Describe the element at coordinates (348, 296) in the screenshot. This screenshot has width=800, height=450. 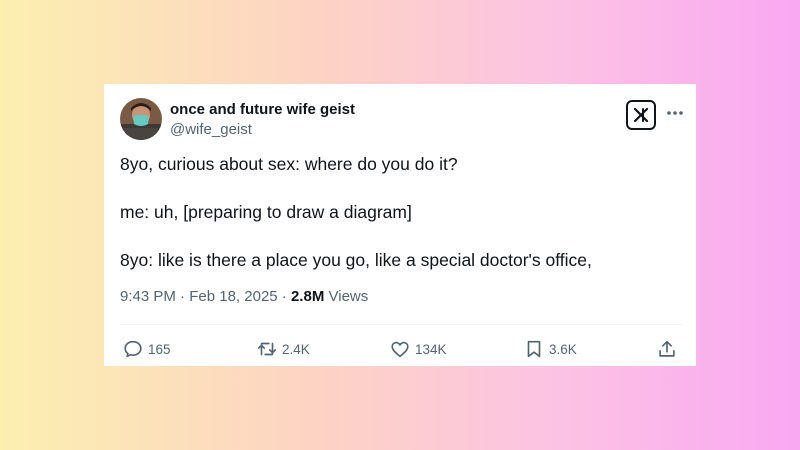
I see `views-label: Views` at that location.